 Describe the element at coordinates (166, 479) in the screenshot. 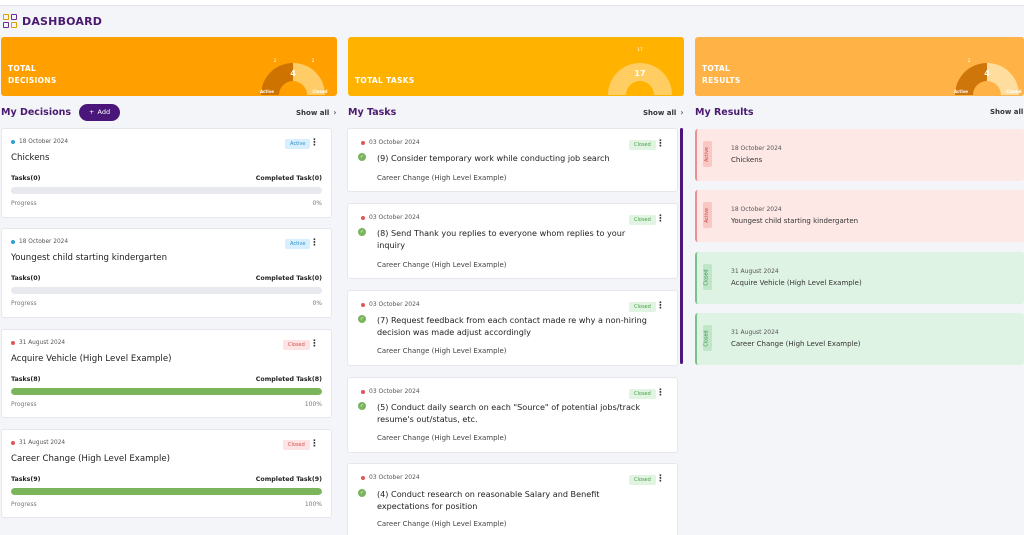

I see `tasks-row: Tasks(9) Completed Task(9)` at that location.